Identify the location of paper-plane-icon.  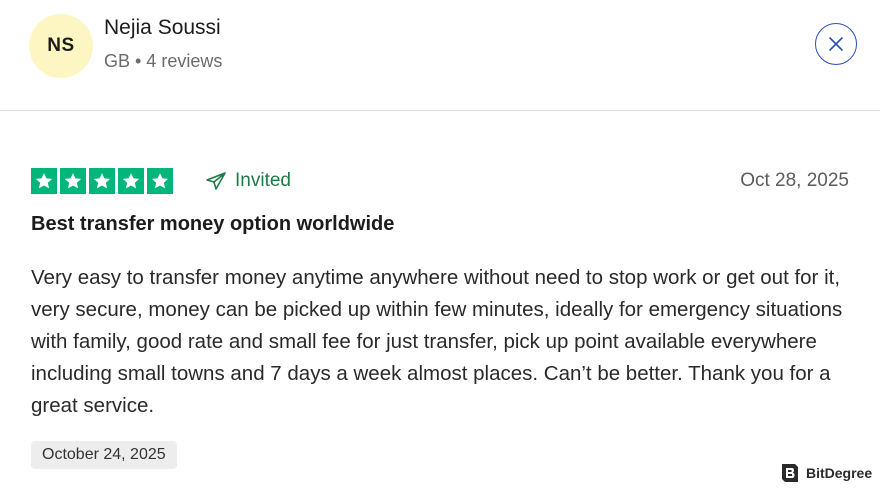
(216, 181).